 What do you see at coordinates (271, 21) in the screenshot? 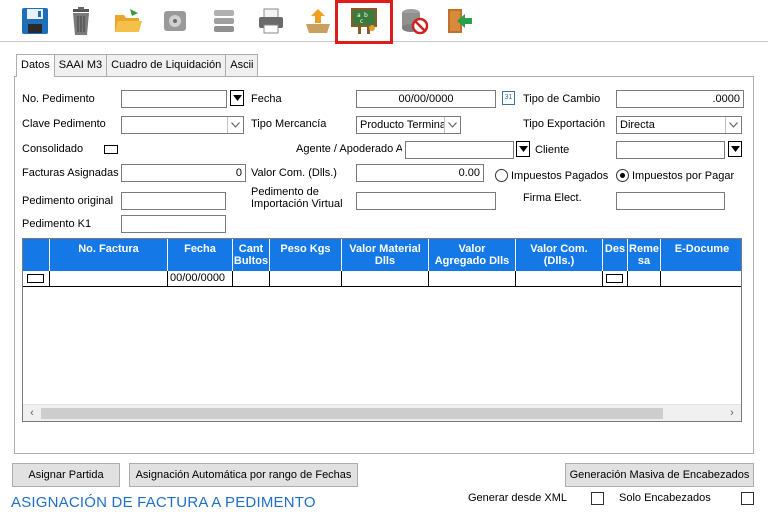
I see `printer-icon` at bounding box center [271, 21].